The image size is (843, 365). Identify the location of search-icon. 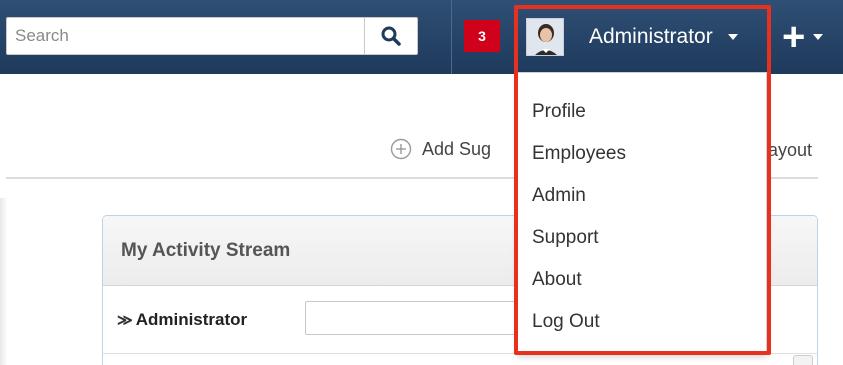
(391, 36).